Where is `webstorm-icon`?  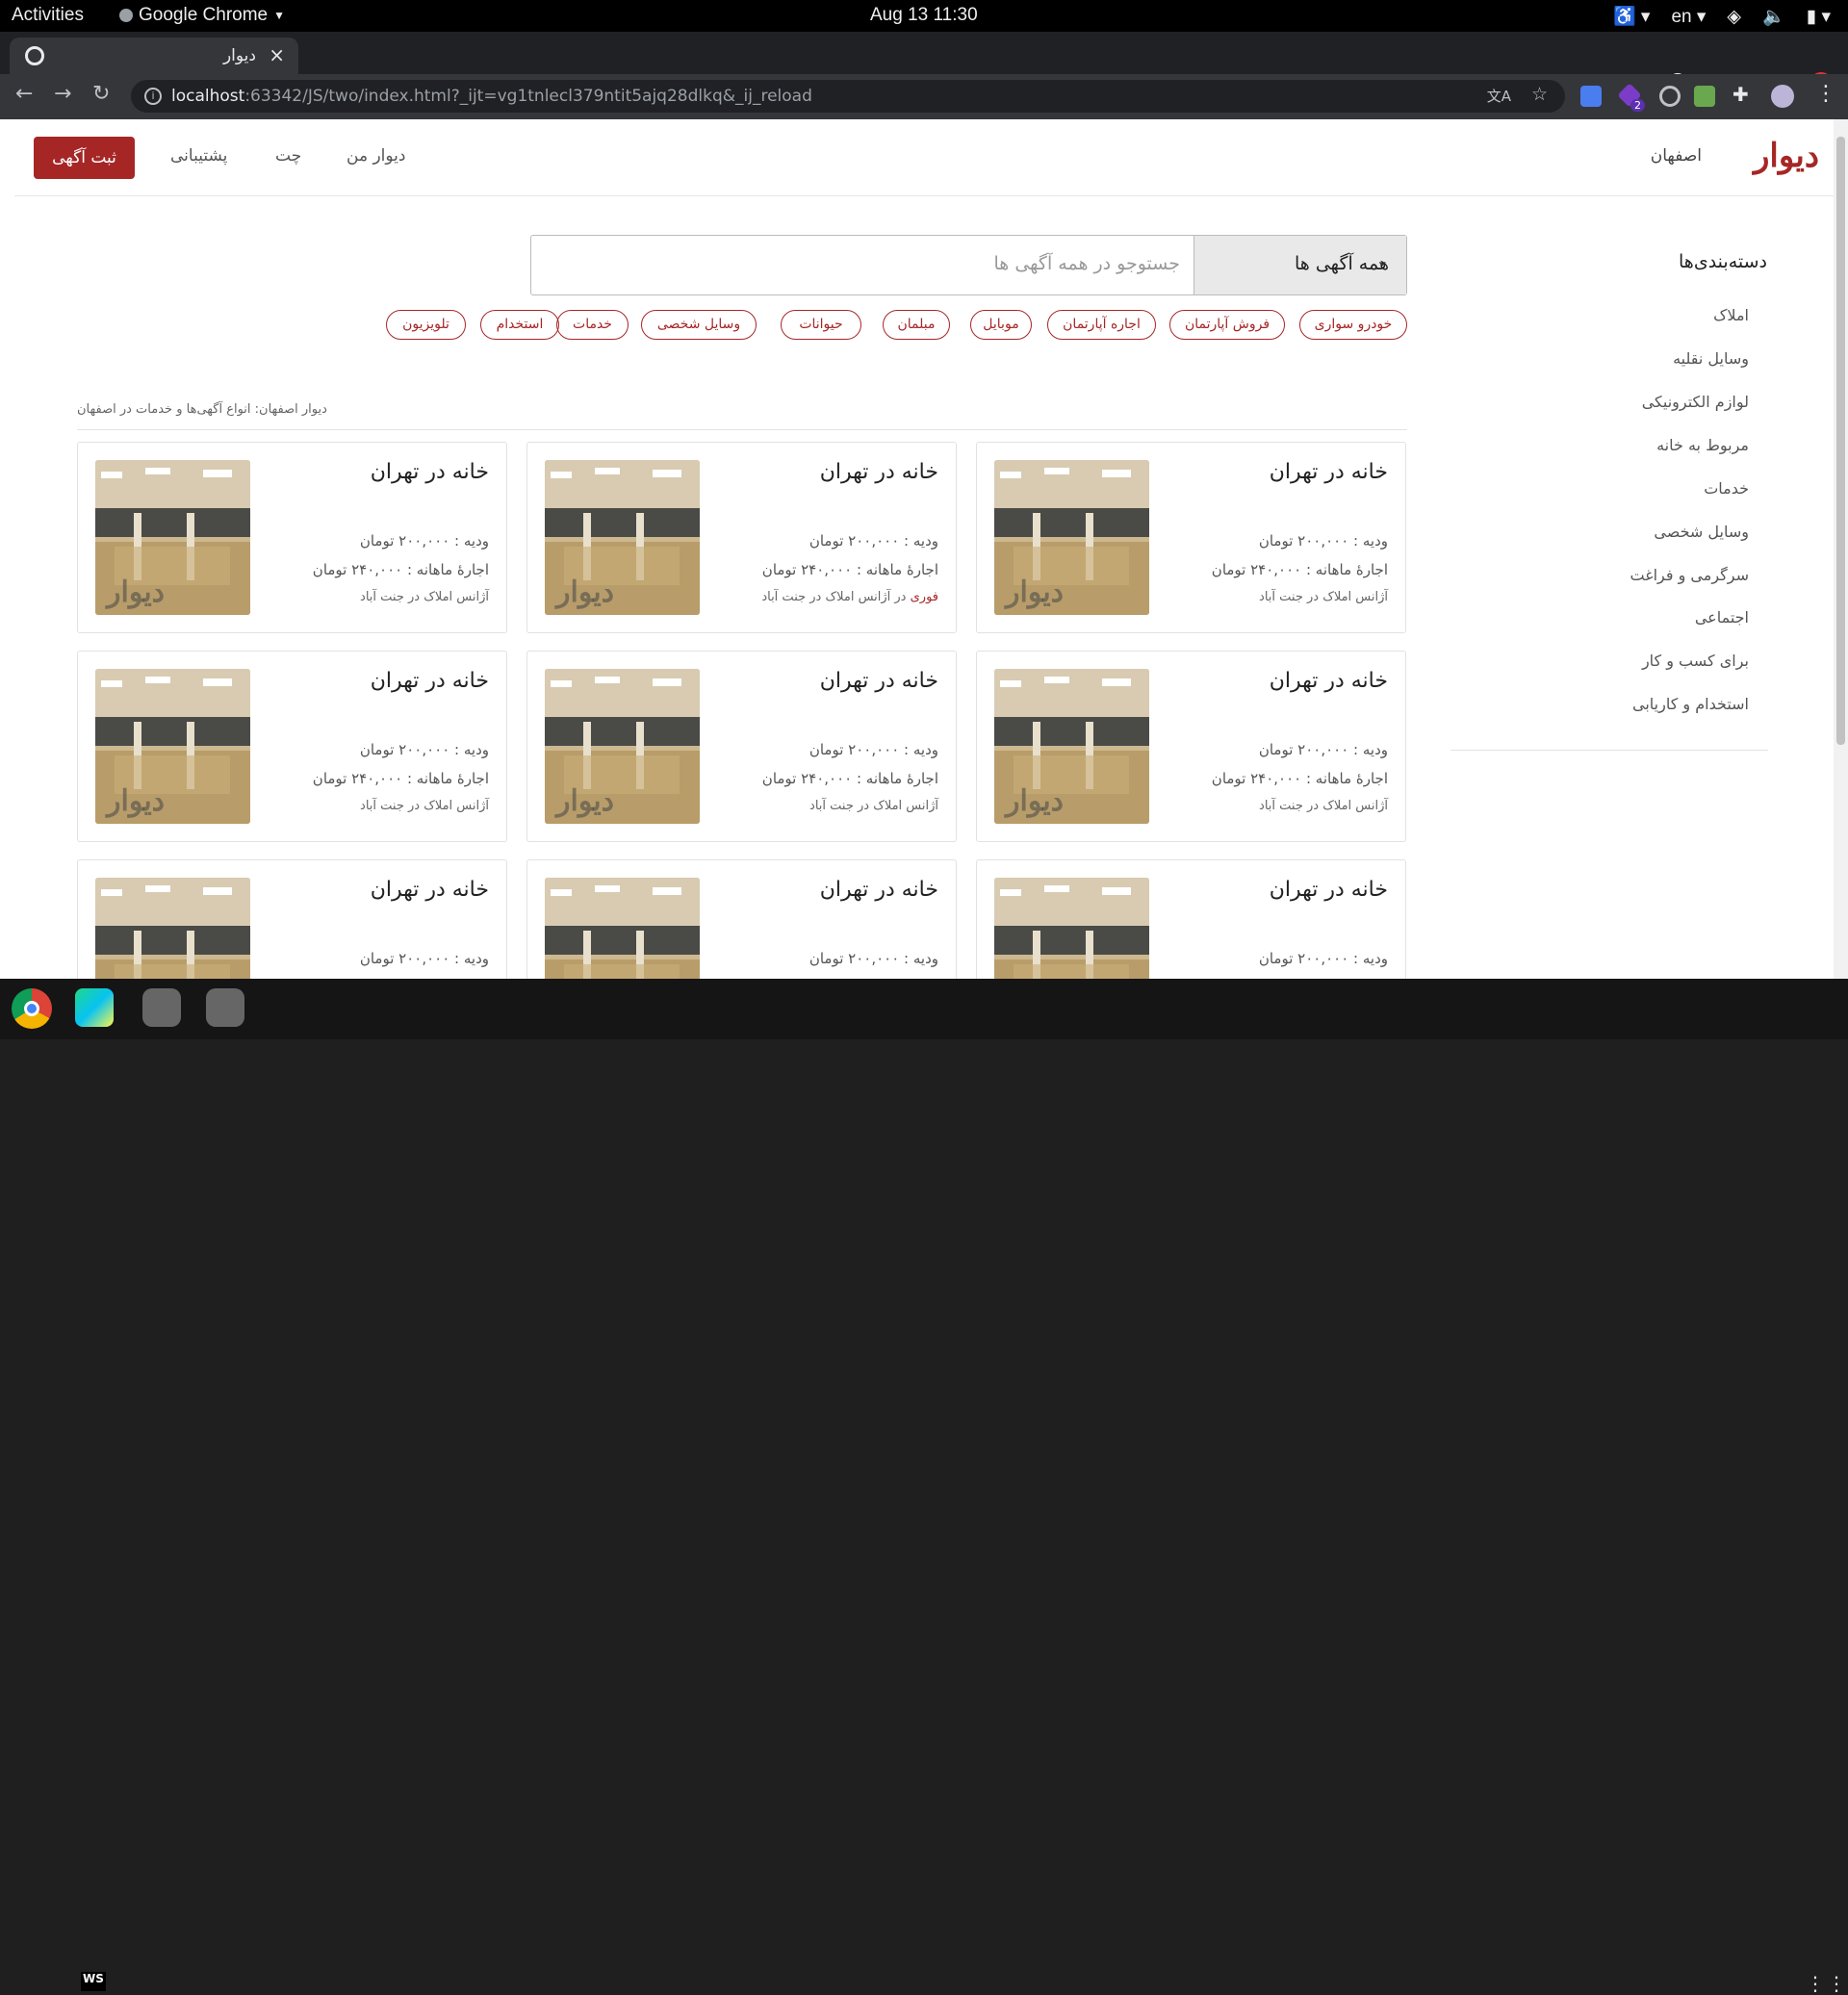
webstorm-icon is located at coordinates (94, 1007).